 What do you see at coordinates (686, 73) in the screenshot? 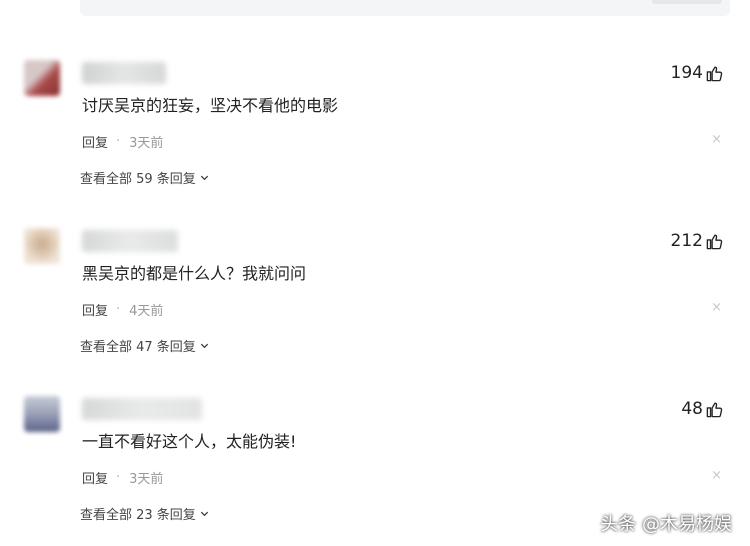
I see `like-count: 194` at bounding box center [686, 73].